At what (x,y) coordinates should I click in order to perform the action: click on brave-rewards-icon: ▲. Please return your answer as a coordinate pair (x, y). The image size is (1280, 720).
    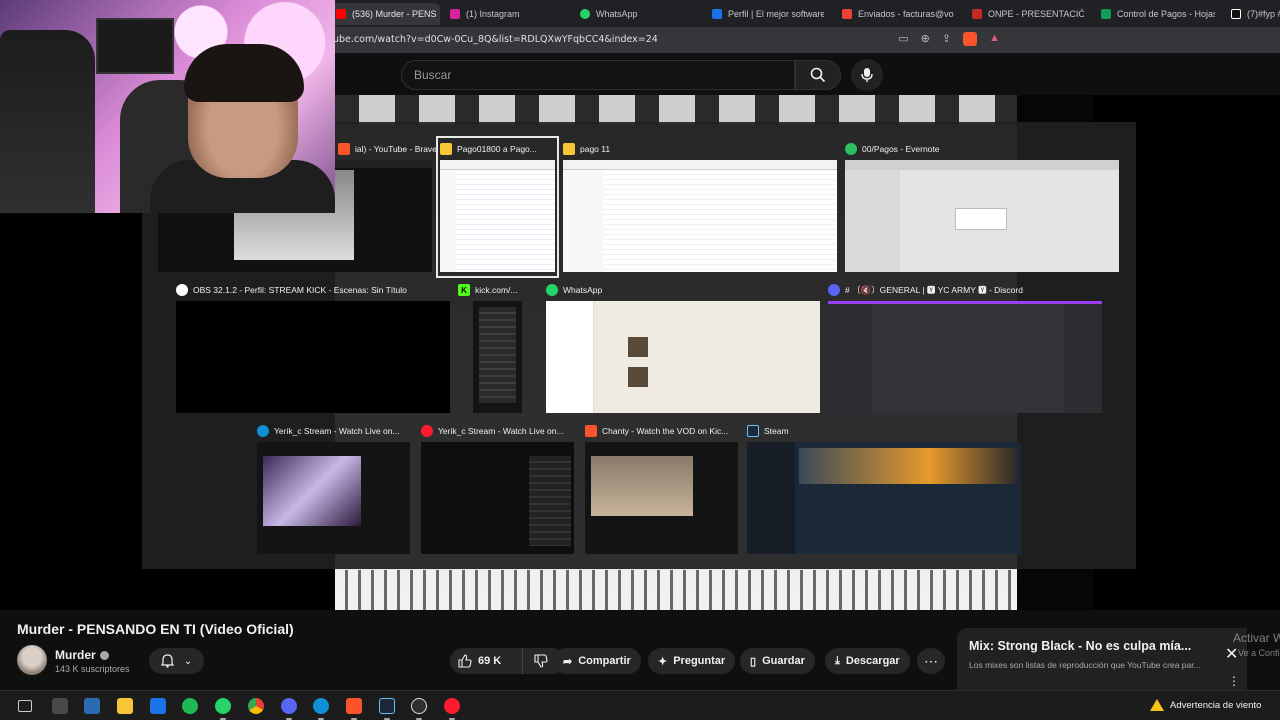
    Looking at the image, I should click on (994, 39).